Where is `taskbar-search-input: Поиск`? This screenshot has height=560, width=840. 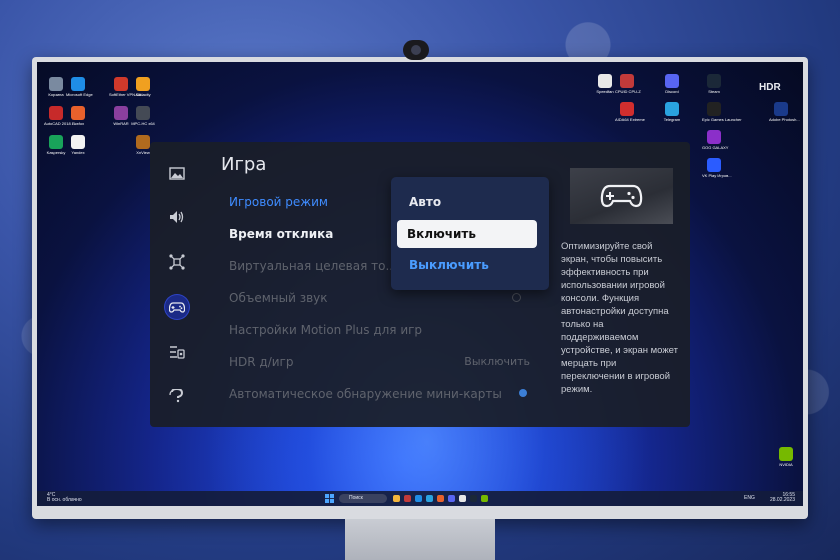 taskbar-search-input: Поиск is located at coordinates (363, 498).